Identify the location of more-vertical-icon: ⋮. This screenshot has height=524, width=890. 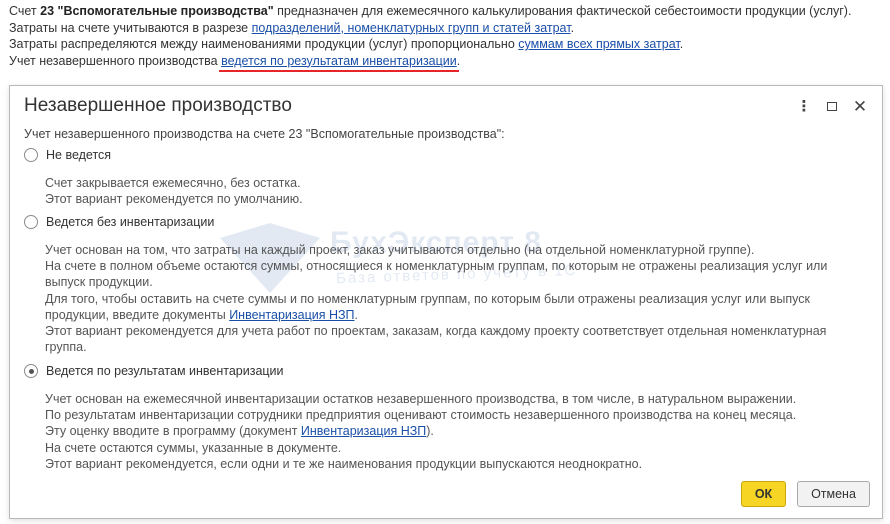
(804, 106).